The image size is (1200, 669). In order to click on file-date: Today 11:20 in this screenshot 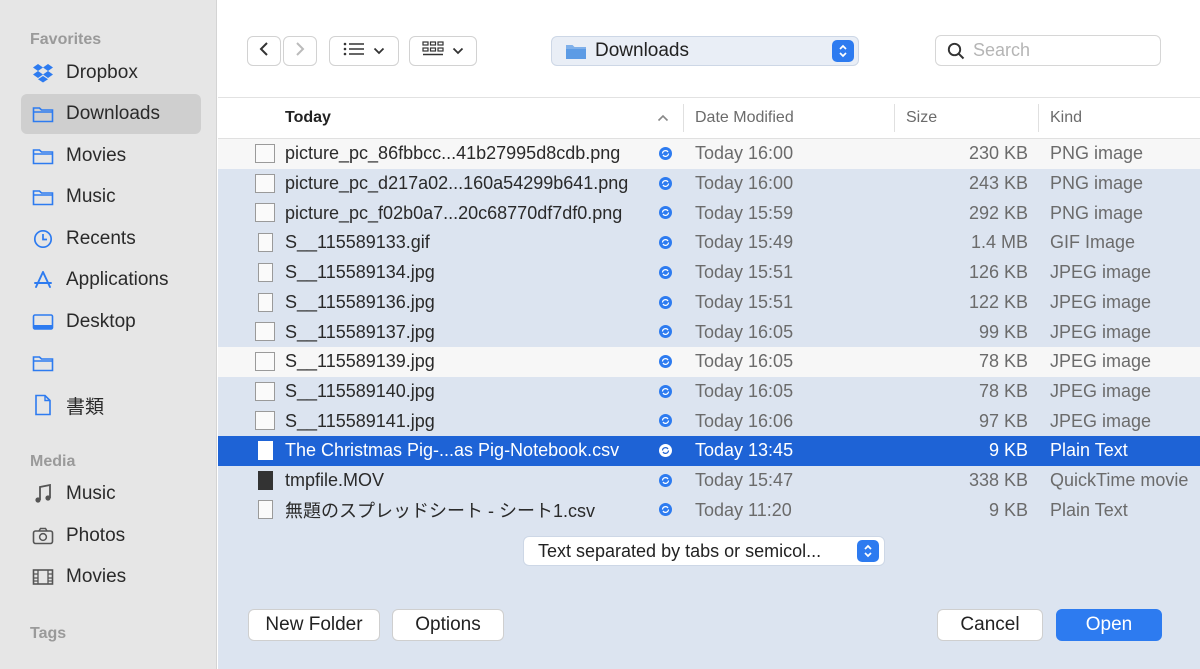, I will do `click(743, 509)`.